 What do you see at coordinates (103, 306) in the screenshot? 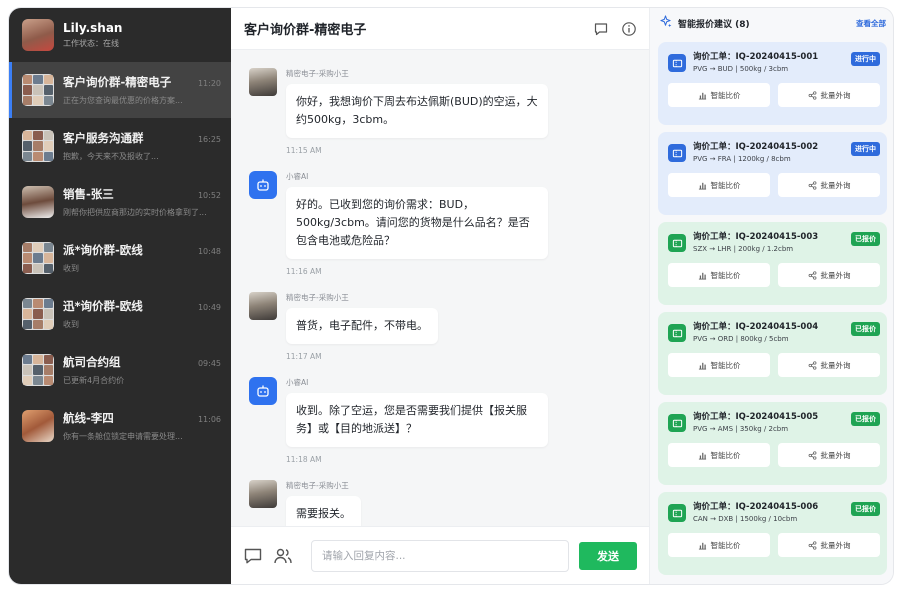
I see `conversation-name: 迅*询价群-欧线` at bounding box center [103, 306].